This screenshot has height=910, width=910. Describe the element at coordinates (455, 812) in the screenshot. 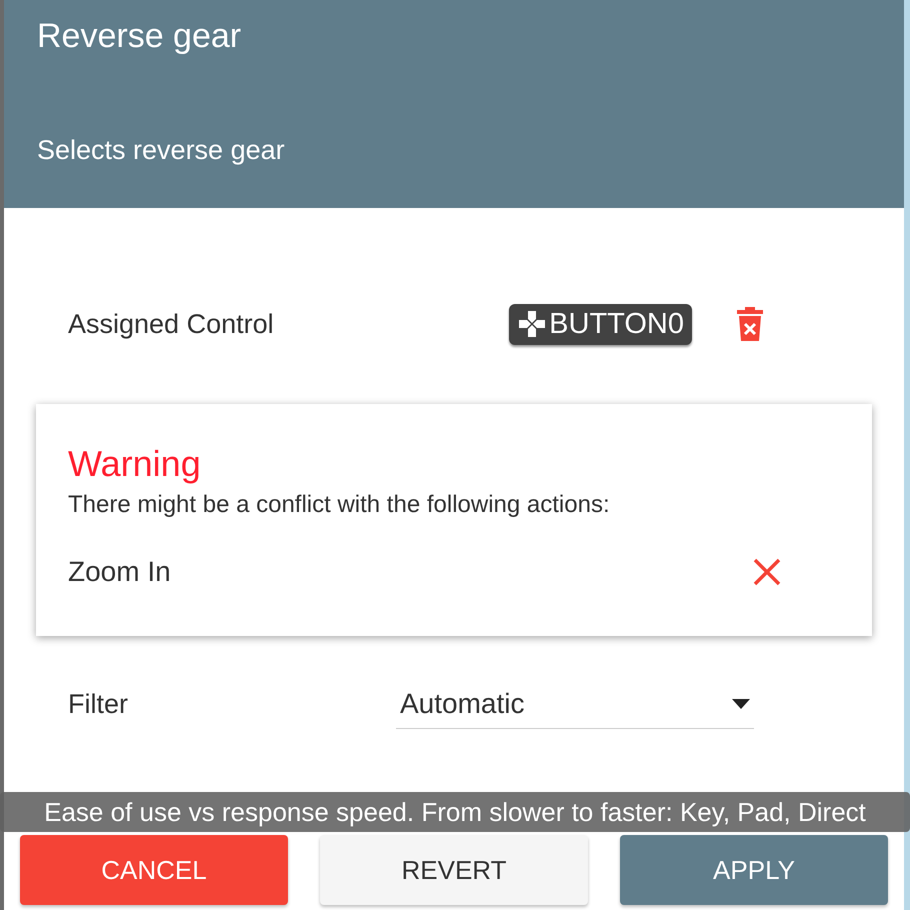

I see `tooltip: Ease of use vs response speed. From slower to faster: Key, Pad, Direct` at that location.